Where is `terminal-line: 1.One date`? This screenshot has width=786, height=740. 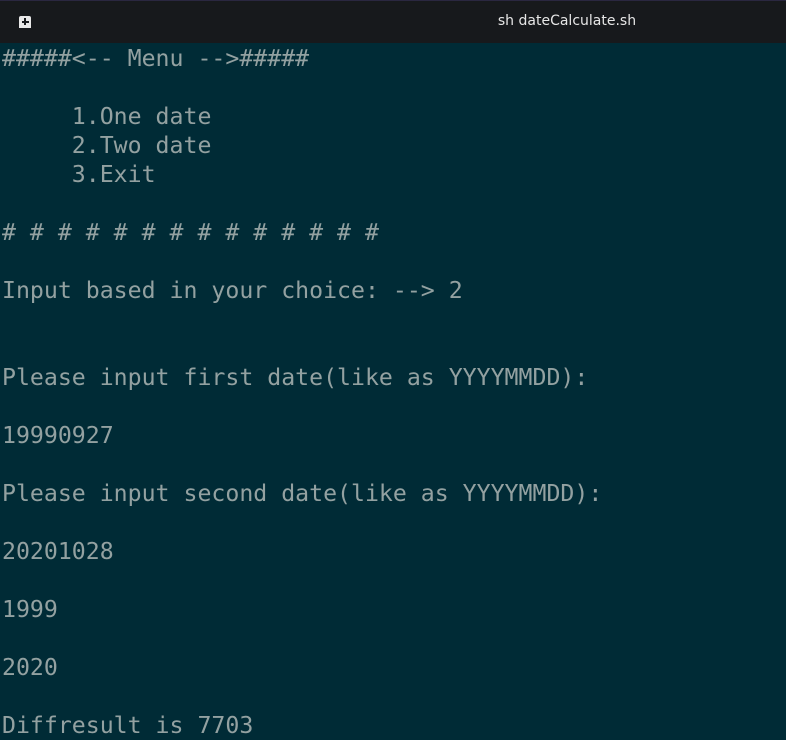
terminal-line: 1.One date is located at coordinates (107, 116).